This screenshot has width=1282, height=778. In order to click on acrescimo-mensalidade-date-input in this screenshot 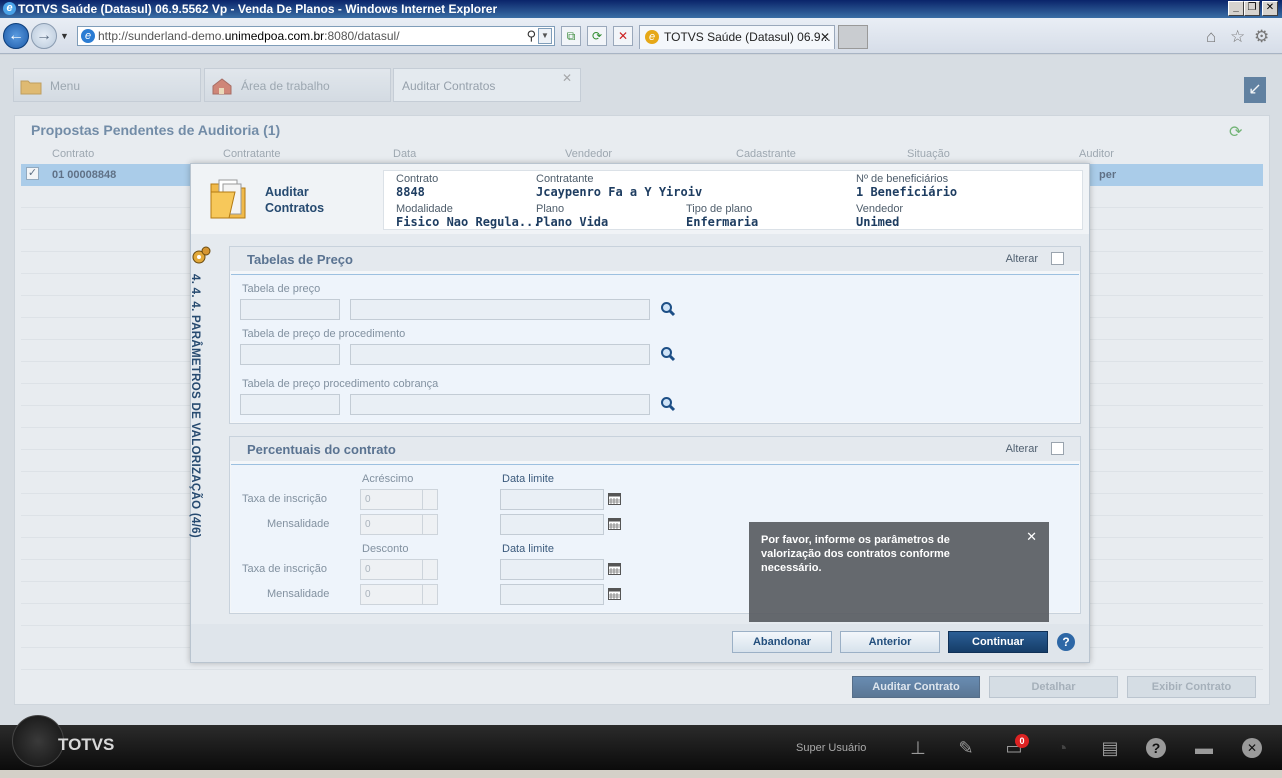, I will do `click(552, 524)`.